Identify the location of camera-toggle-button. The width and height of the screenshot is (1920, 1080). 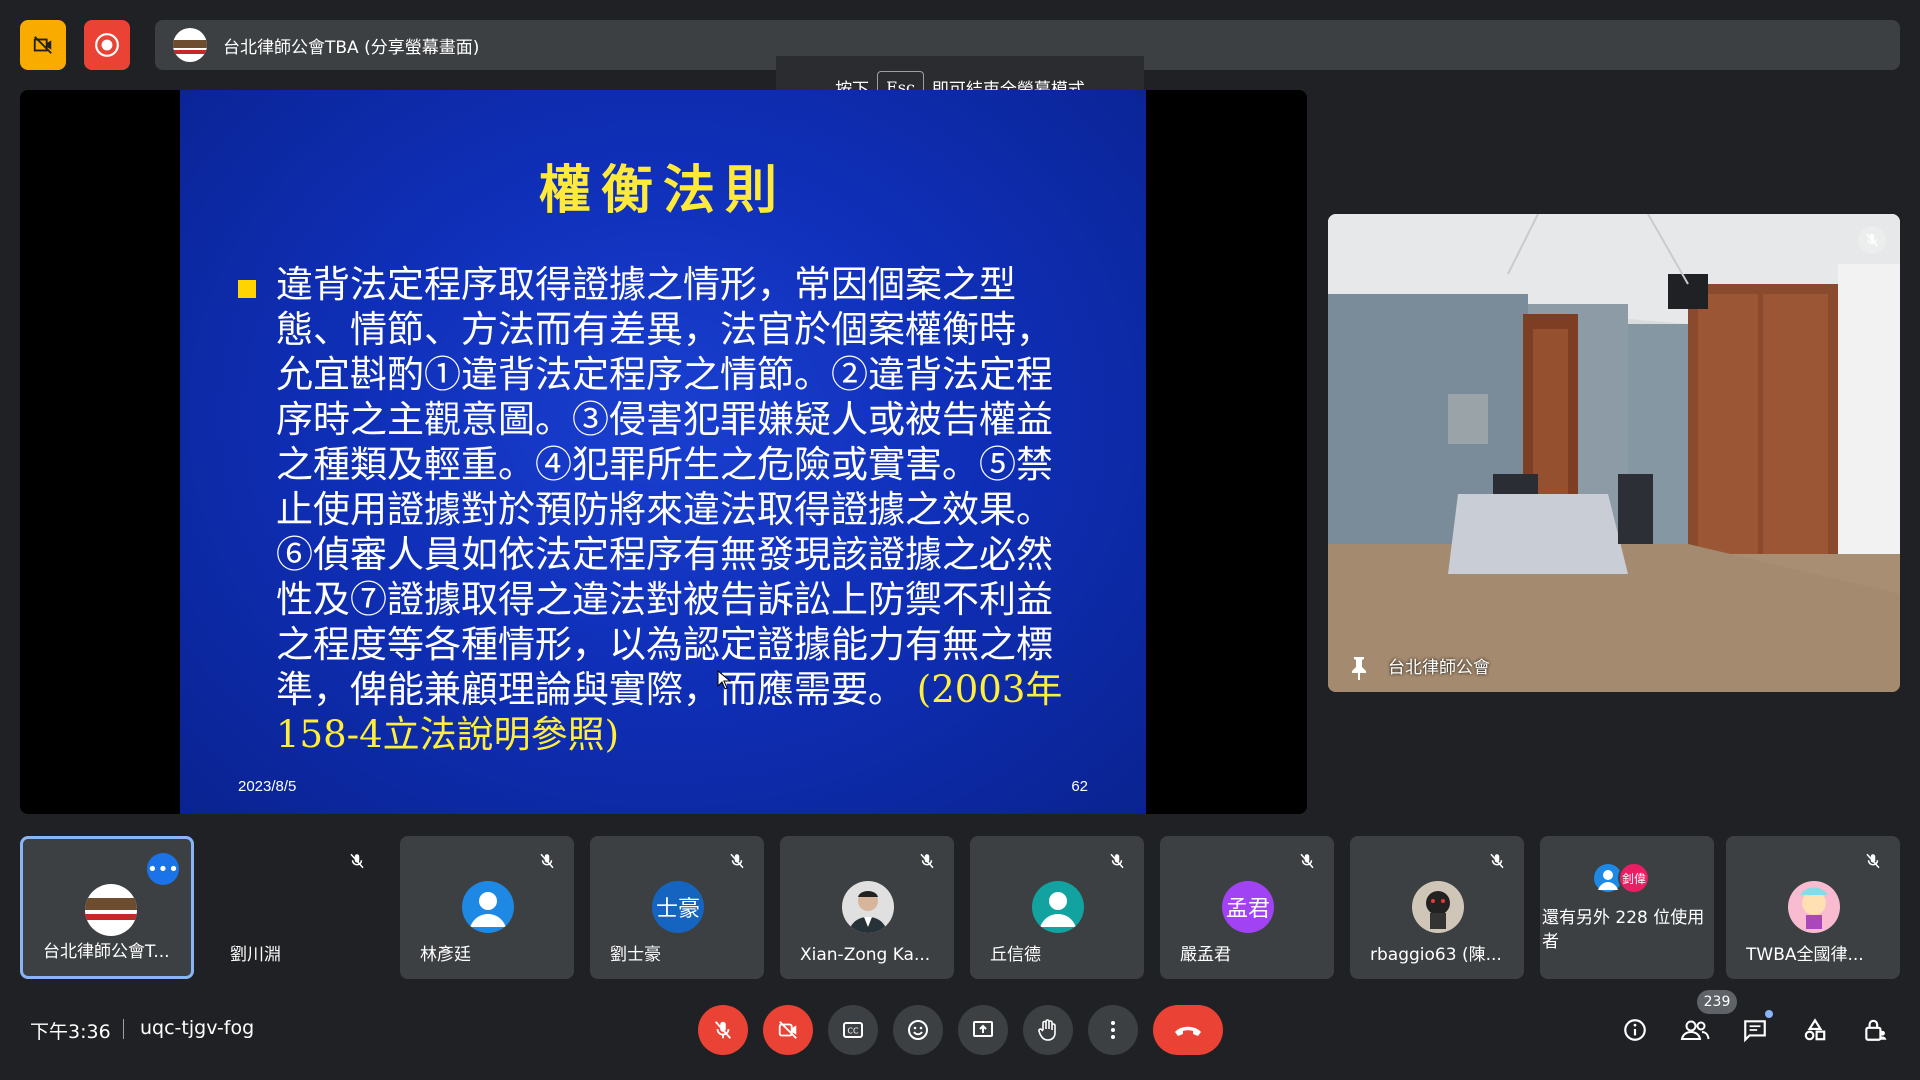
(788, 1030).